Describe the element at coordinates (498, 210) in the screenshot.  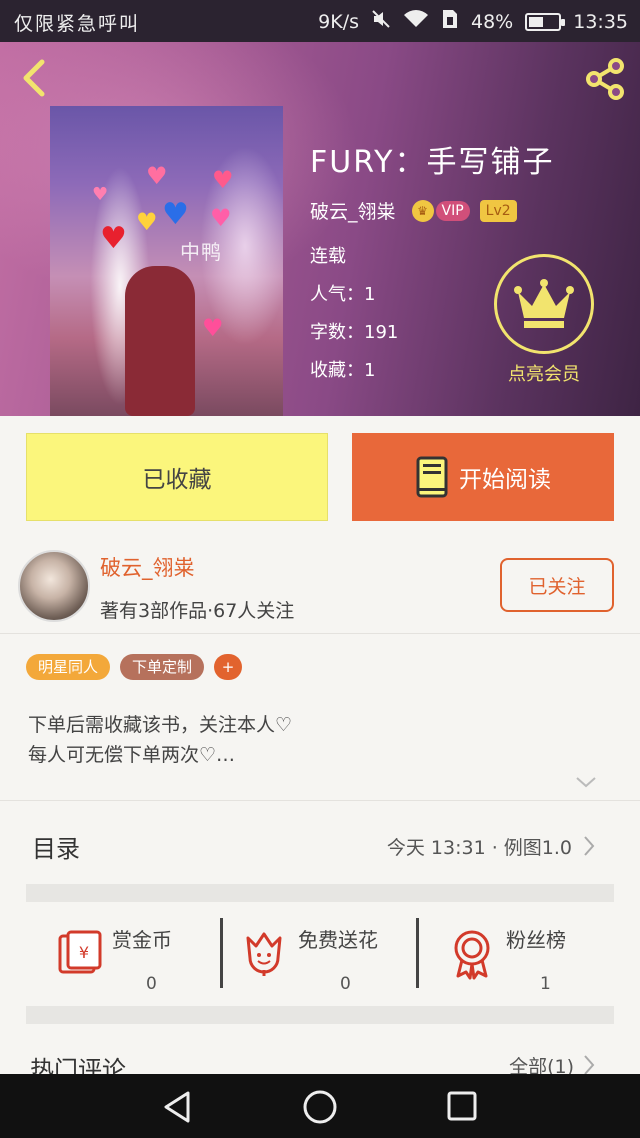
I see `level-badge: Lv2` at that location.